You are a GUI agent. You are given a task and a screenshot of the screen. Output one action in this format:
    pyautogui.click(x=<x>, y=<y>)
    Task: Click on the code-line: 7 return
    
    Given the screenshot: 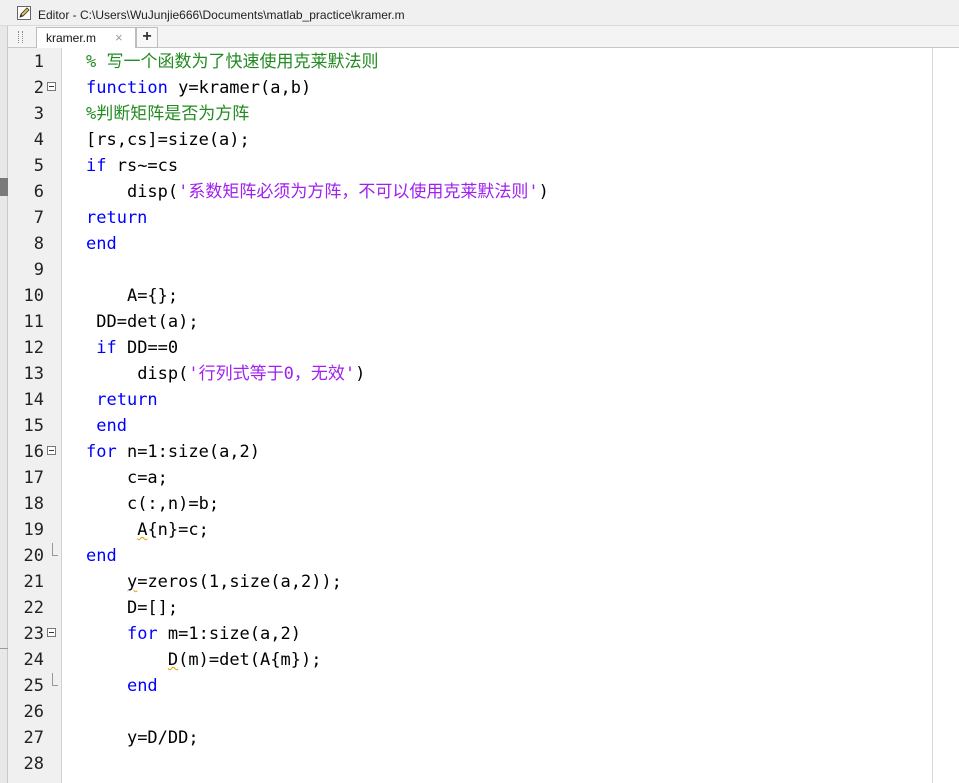 What is the action you would take?
    pyautogui.click(x=479, y=218)
    